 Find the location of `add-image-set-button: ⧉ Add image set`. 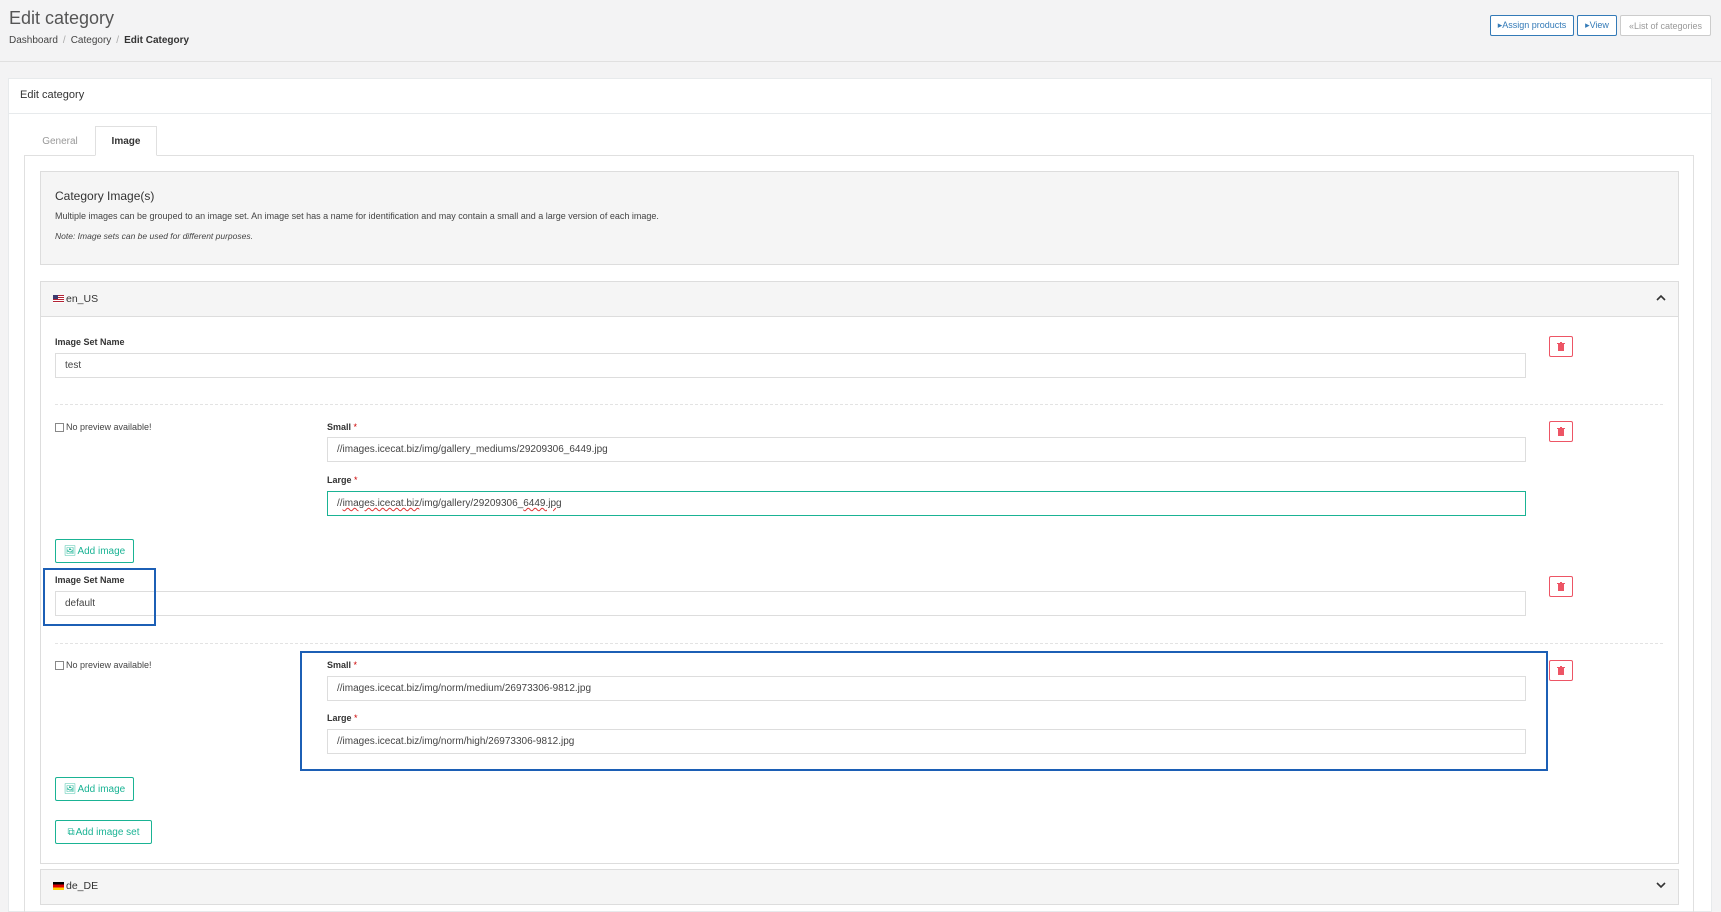

add-image-set-button: ⧉ Add image set is located at coordinates (103, 832).